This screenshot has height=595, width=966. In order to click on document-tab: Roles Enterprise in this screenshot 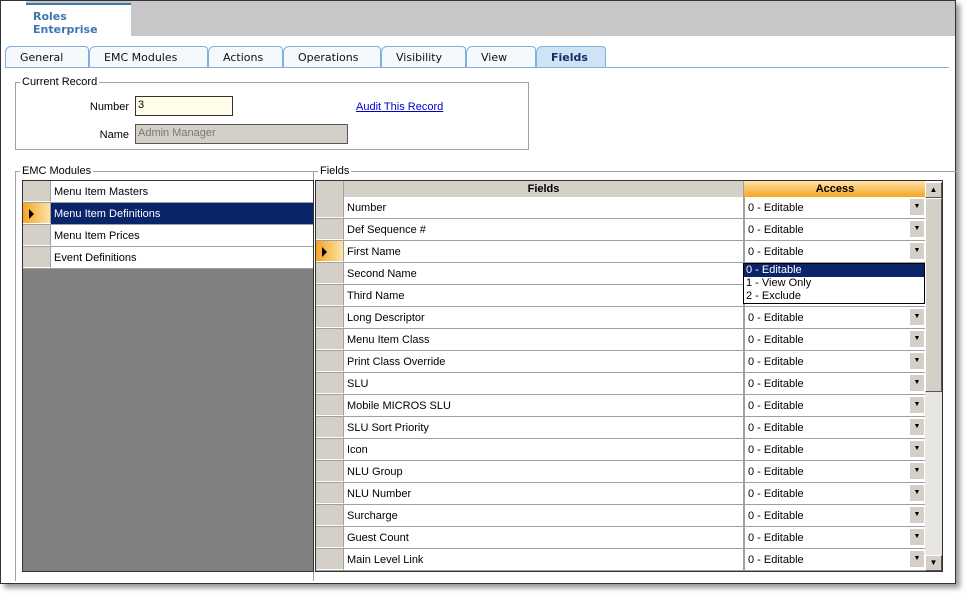, I will do `click(78, 19)`.